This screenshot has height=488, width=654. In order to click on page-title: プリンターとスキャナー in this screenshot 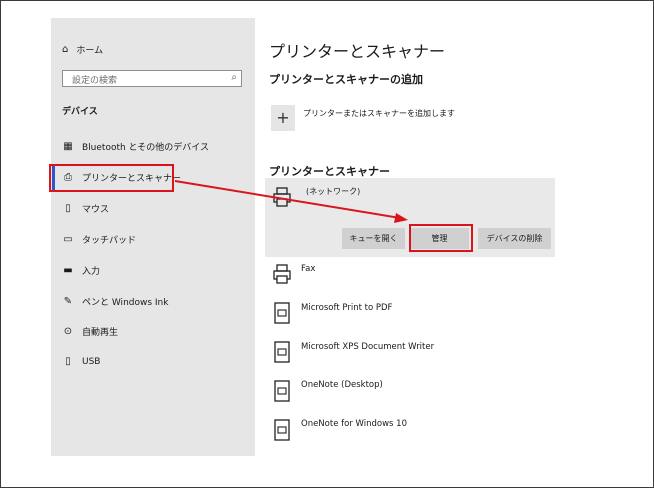, I will do `click(357, 51)`.